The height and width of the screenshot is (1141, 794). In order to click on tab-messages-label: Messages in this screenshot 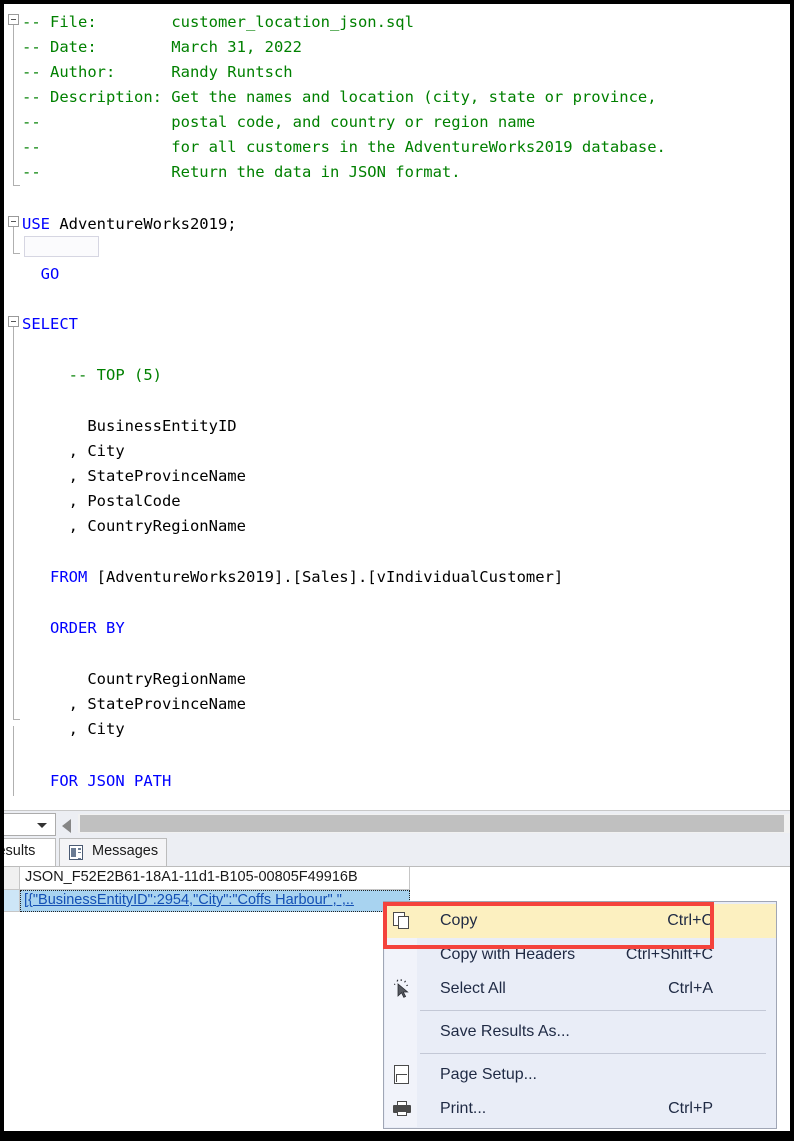, I will do `click(125, 851)`.